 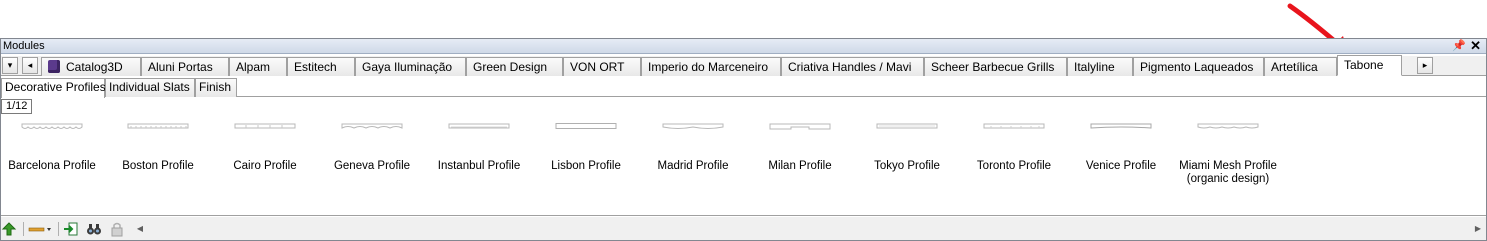 What do you see at coordinates (94, 229) in the screenshot?
I see `binoculars-icon` at bounding box center [94, 229].